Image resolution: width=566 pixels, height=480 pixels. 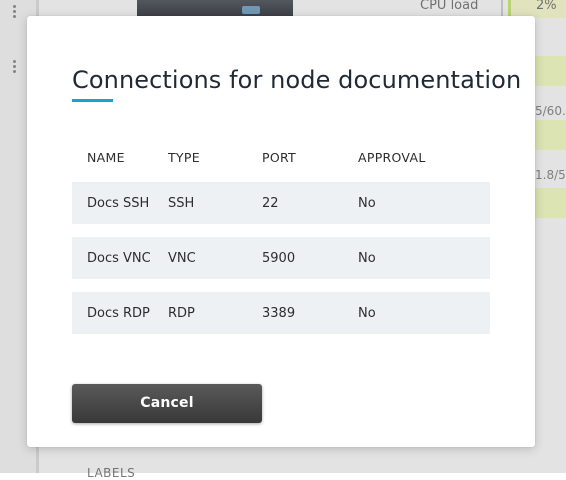 I want to click on table-row: Docs RDP RDP 3389 No, so click(x=281, y=313).